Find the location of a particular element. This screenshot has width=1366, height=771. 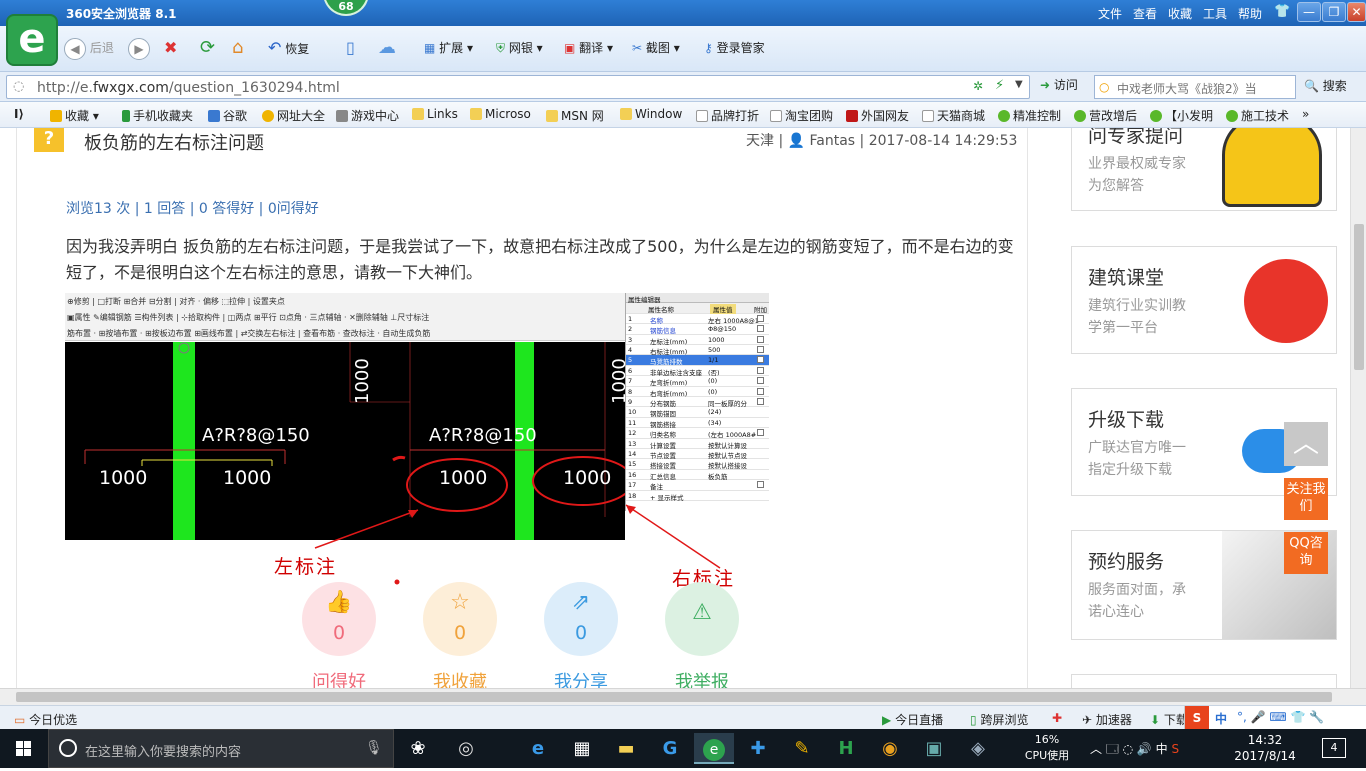

share-button: ⇗ 0 is located at coordinates (581, 619).